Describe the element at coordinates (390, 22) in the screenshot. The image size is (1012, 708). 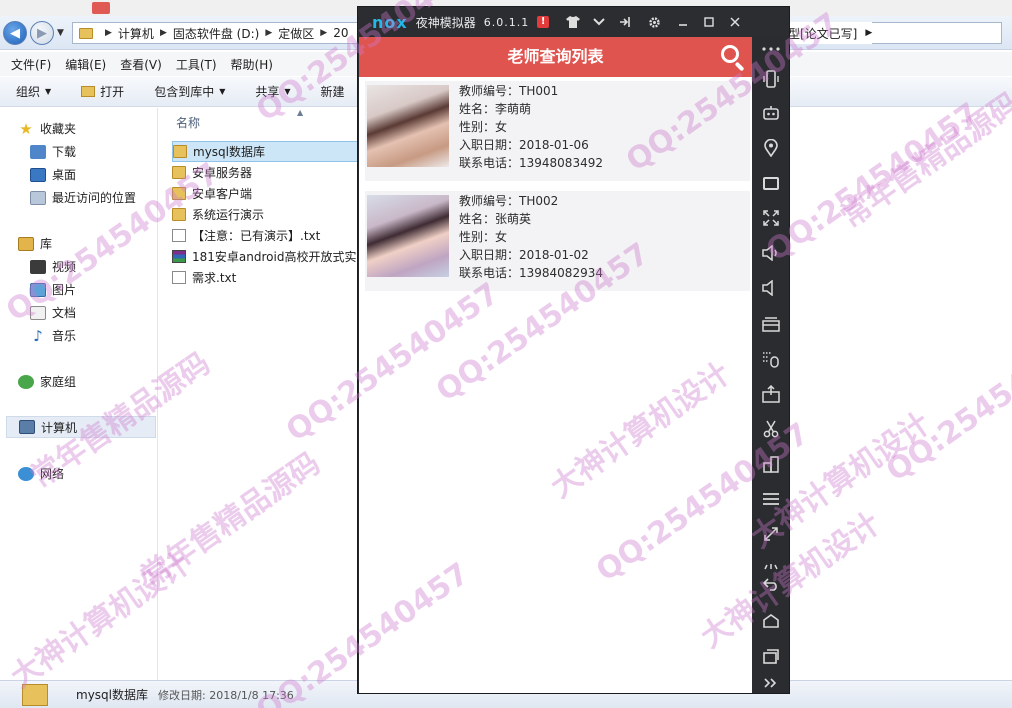
I see `nox-logo: nox` at that location.